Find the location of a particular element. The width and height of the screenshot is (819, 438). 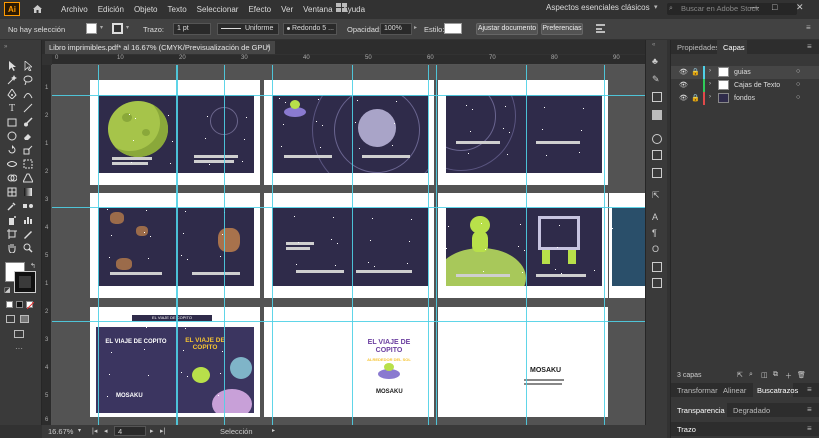

horizontal-ruler: 0 10 20 30 40 50 60 70 80 90 is located at coordinates (359, 60).